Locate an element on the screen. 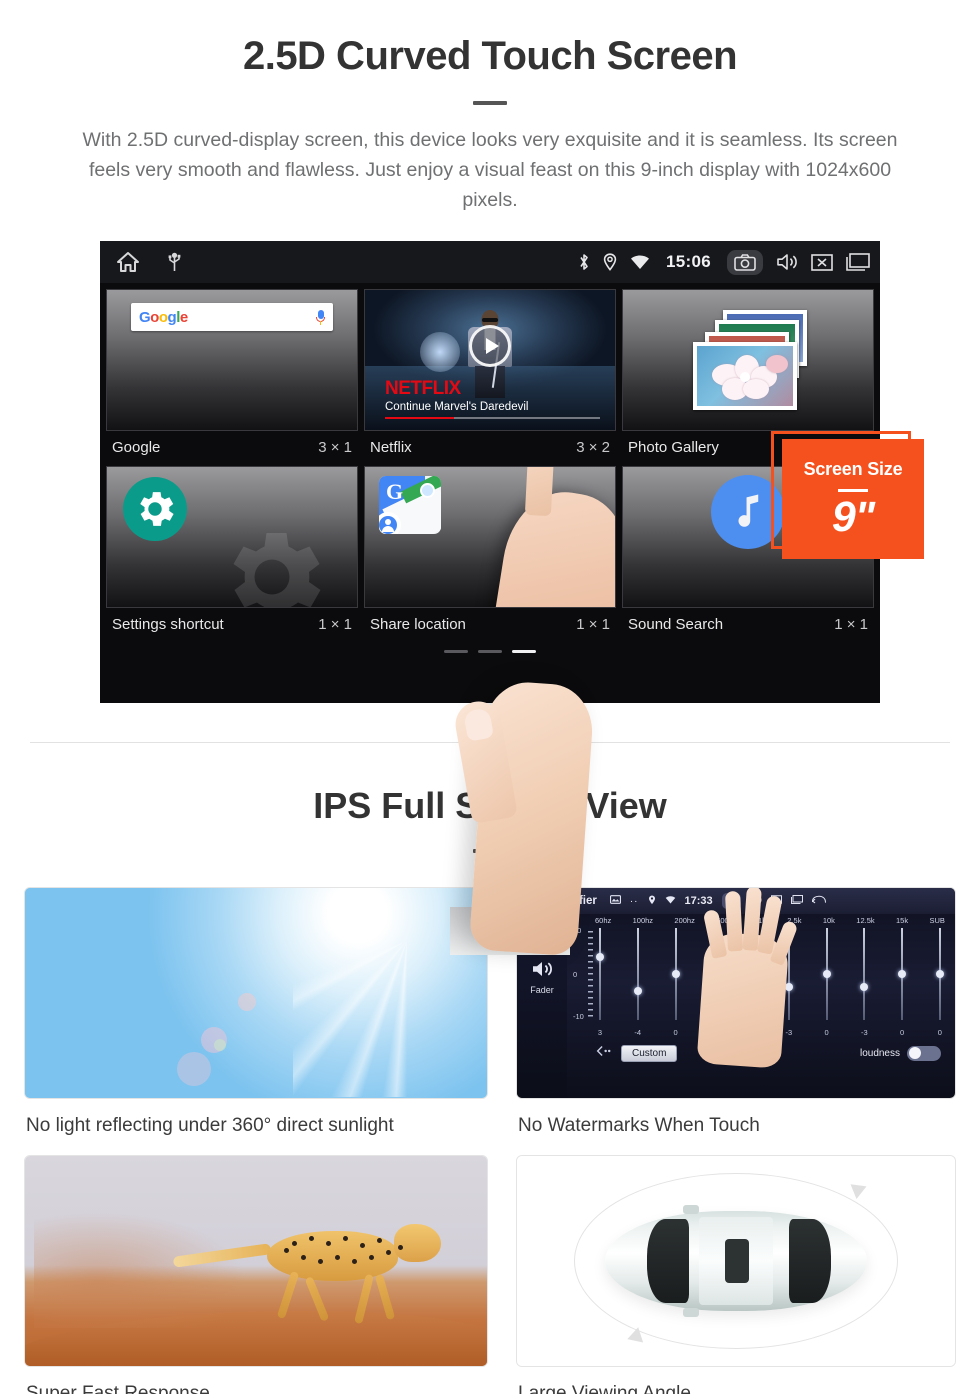  title-underline is located at coordinates (490, 103).